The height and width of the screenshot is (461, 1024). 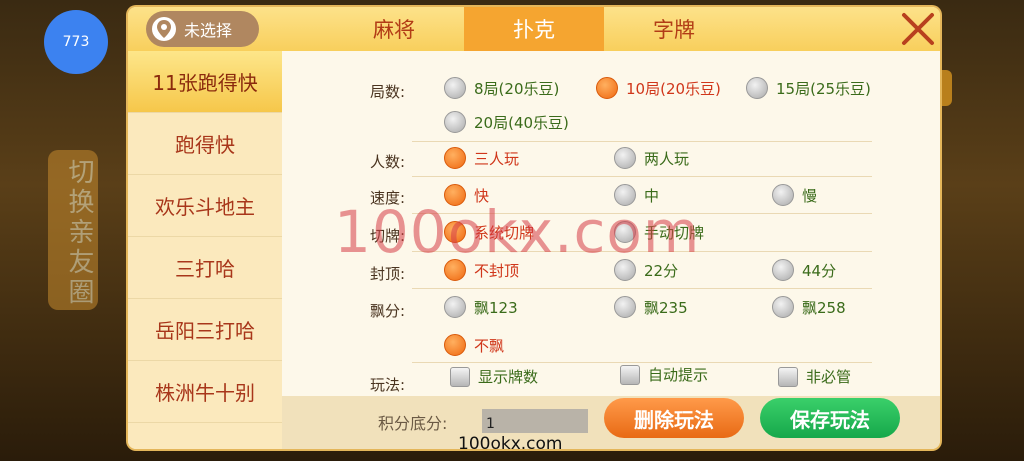 What do you see at coordinates (212, 82) in the screenshot?
I see `sidebar-item-11-run-fast: 11张跑得快` at bounding box center [212, 82].